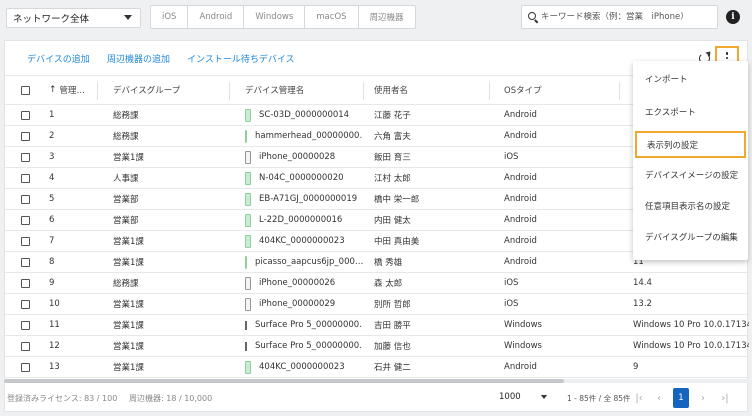 The image size is (752, 416). Describe the element at coordinates (690, 174) in the screenshot. I see `menu-item-device-image-settings: デバイスイメージの設定` at that location.